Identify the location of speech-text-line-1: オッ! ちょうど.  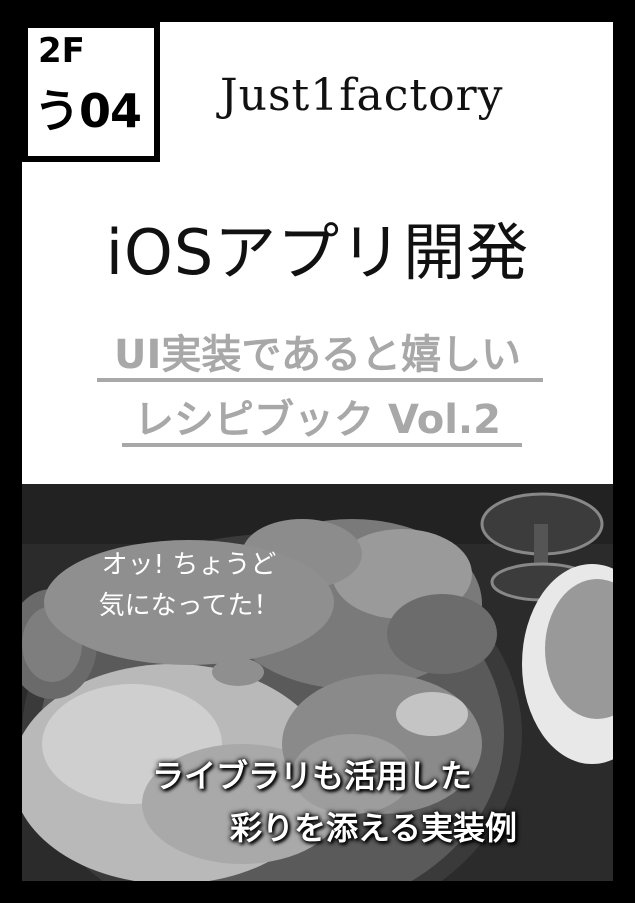
(189, 565).